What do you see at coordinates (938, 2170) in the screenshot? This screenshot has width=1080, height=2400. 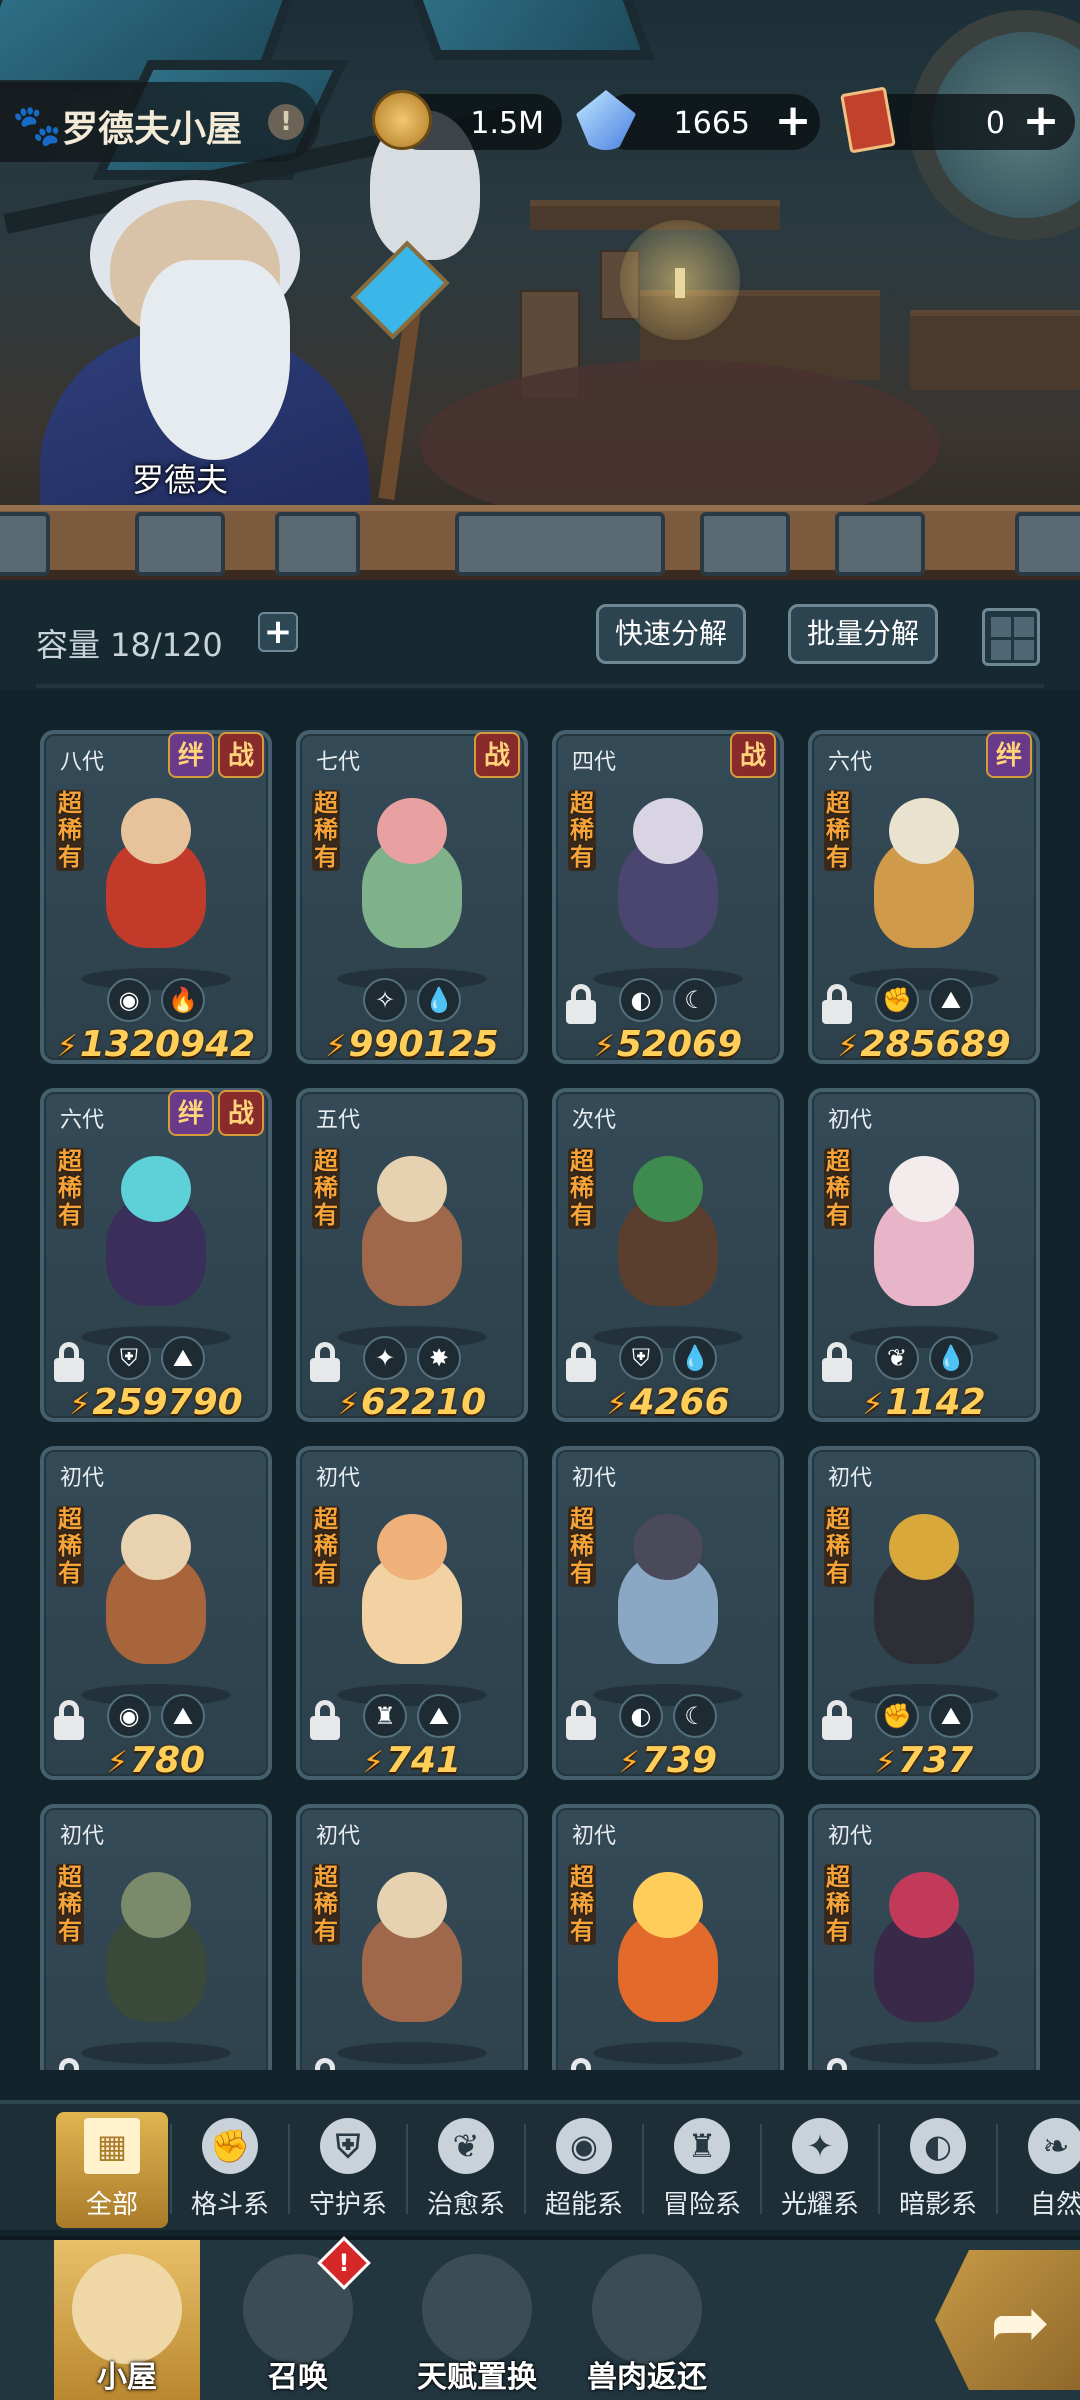 I see `category-tab: ◐ 暗影系` at bounding box center [938, 2170].